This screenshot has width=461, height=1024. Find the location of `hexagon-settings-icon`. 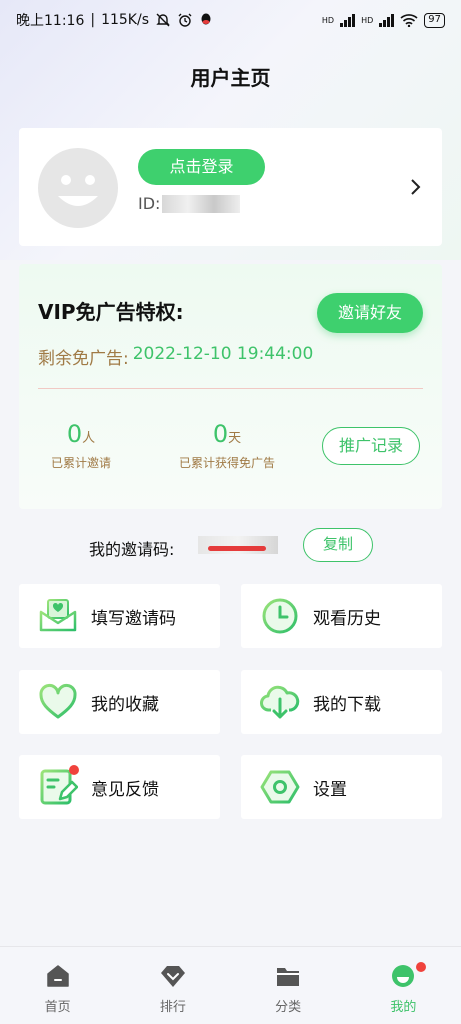

hexagon-settings-icon is located at coordinates (280, 787).